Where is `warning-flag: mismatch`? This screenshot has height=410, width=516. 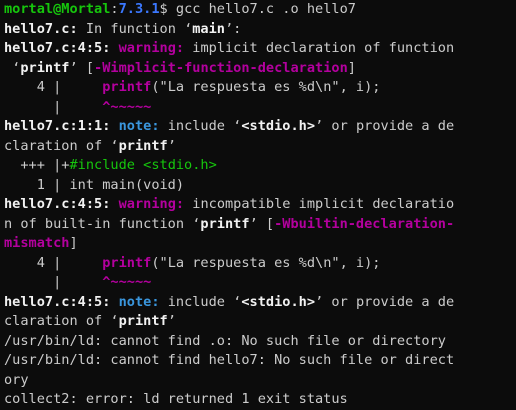 warning-flag: mismatch is located at coordinates (37, 243).